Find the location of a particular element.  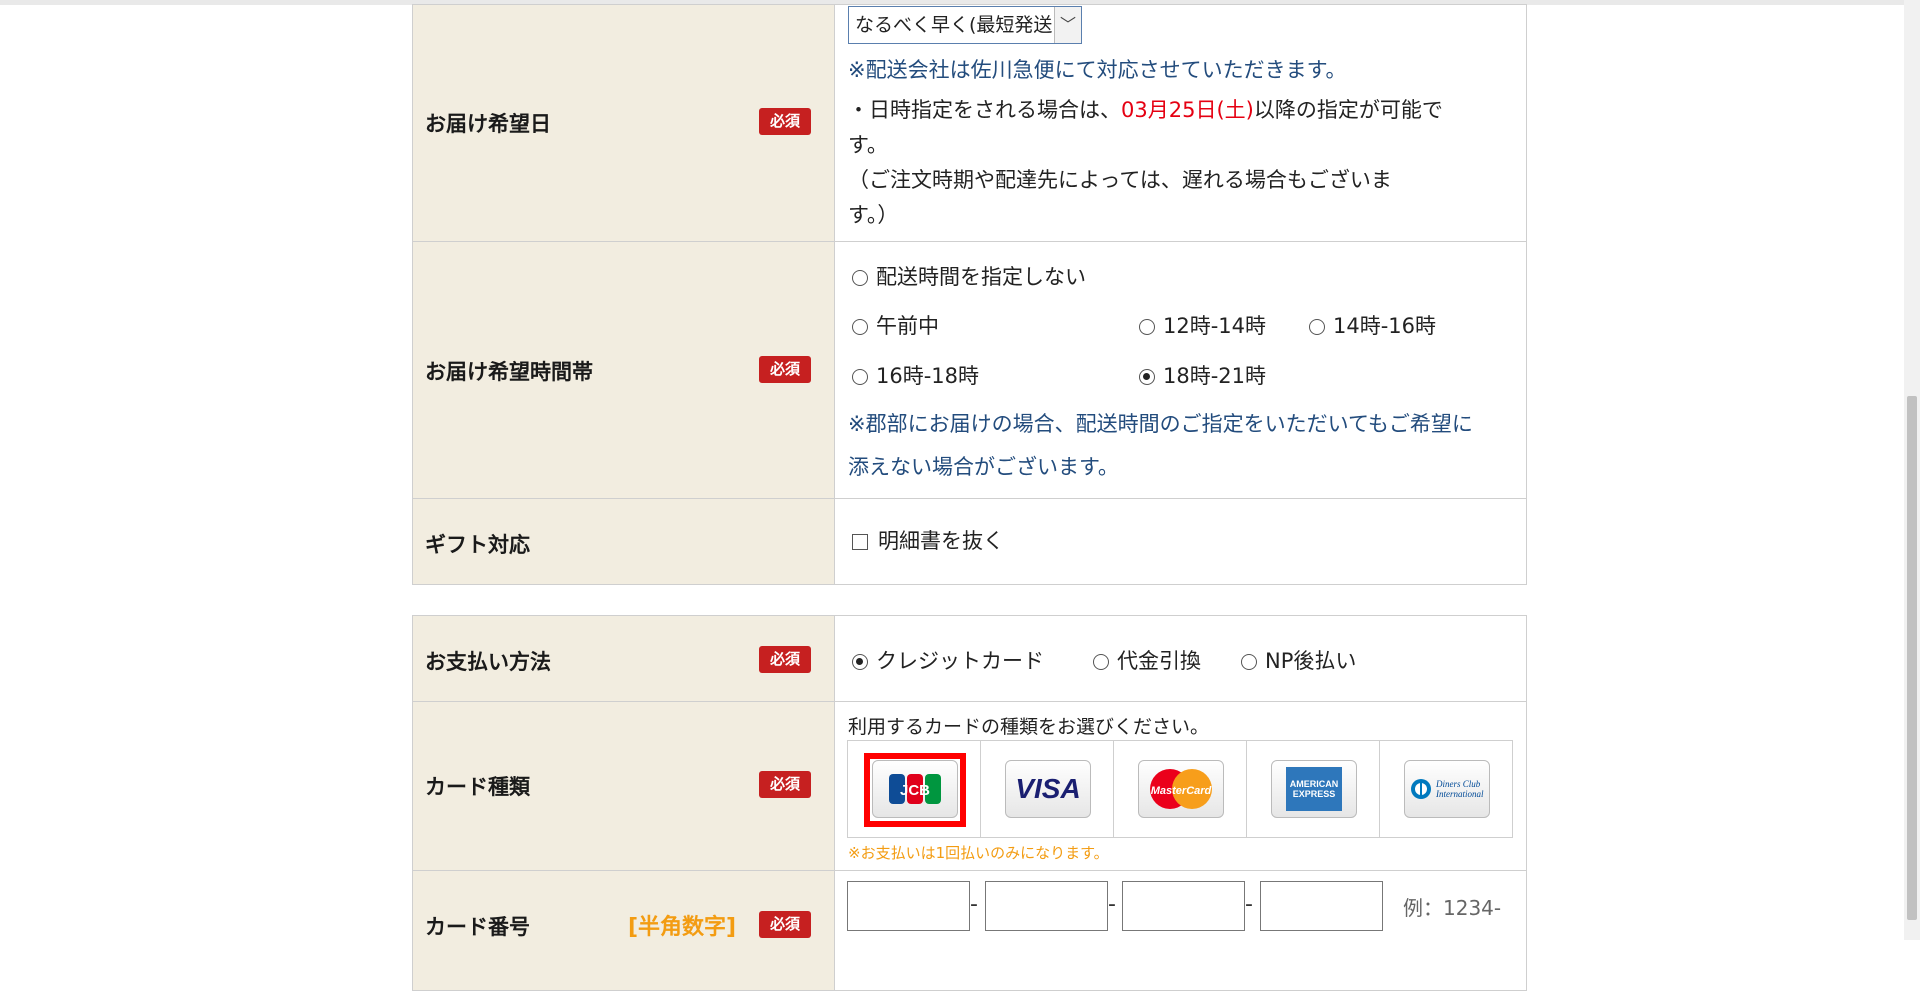

delivery-date-select: なるべく早く(最短発送) ﹀ is located at coordinates (965, 25).